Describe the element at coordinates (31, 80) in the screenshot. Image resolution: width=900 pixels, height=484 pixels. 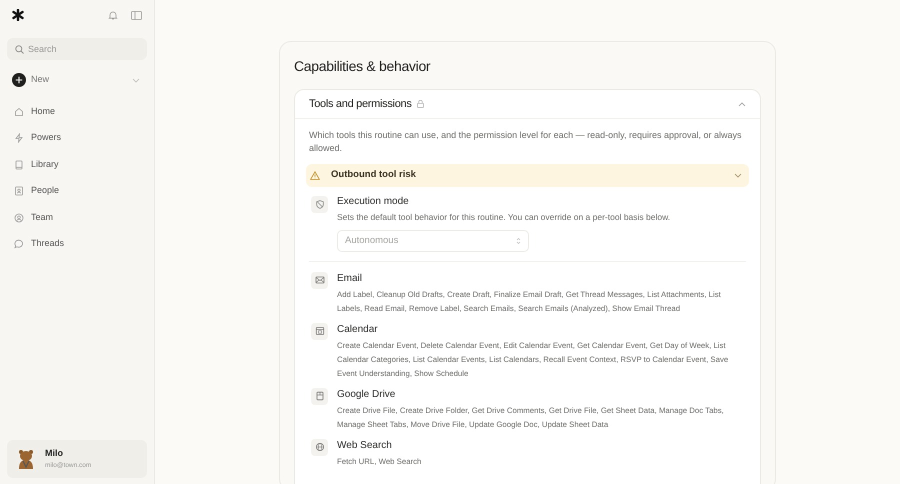
I see `new-button: New` at that location.